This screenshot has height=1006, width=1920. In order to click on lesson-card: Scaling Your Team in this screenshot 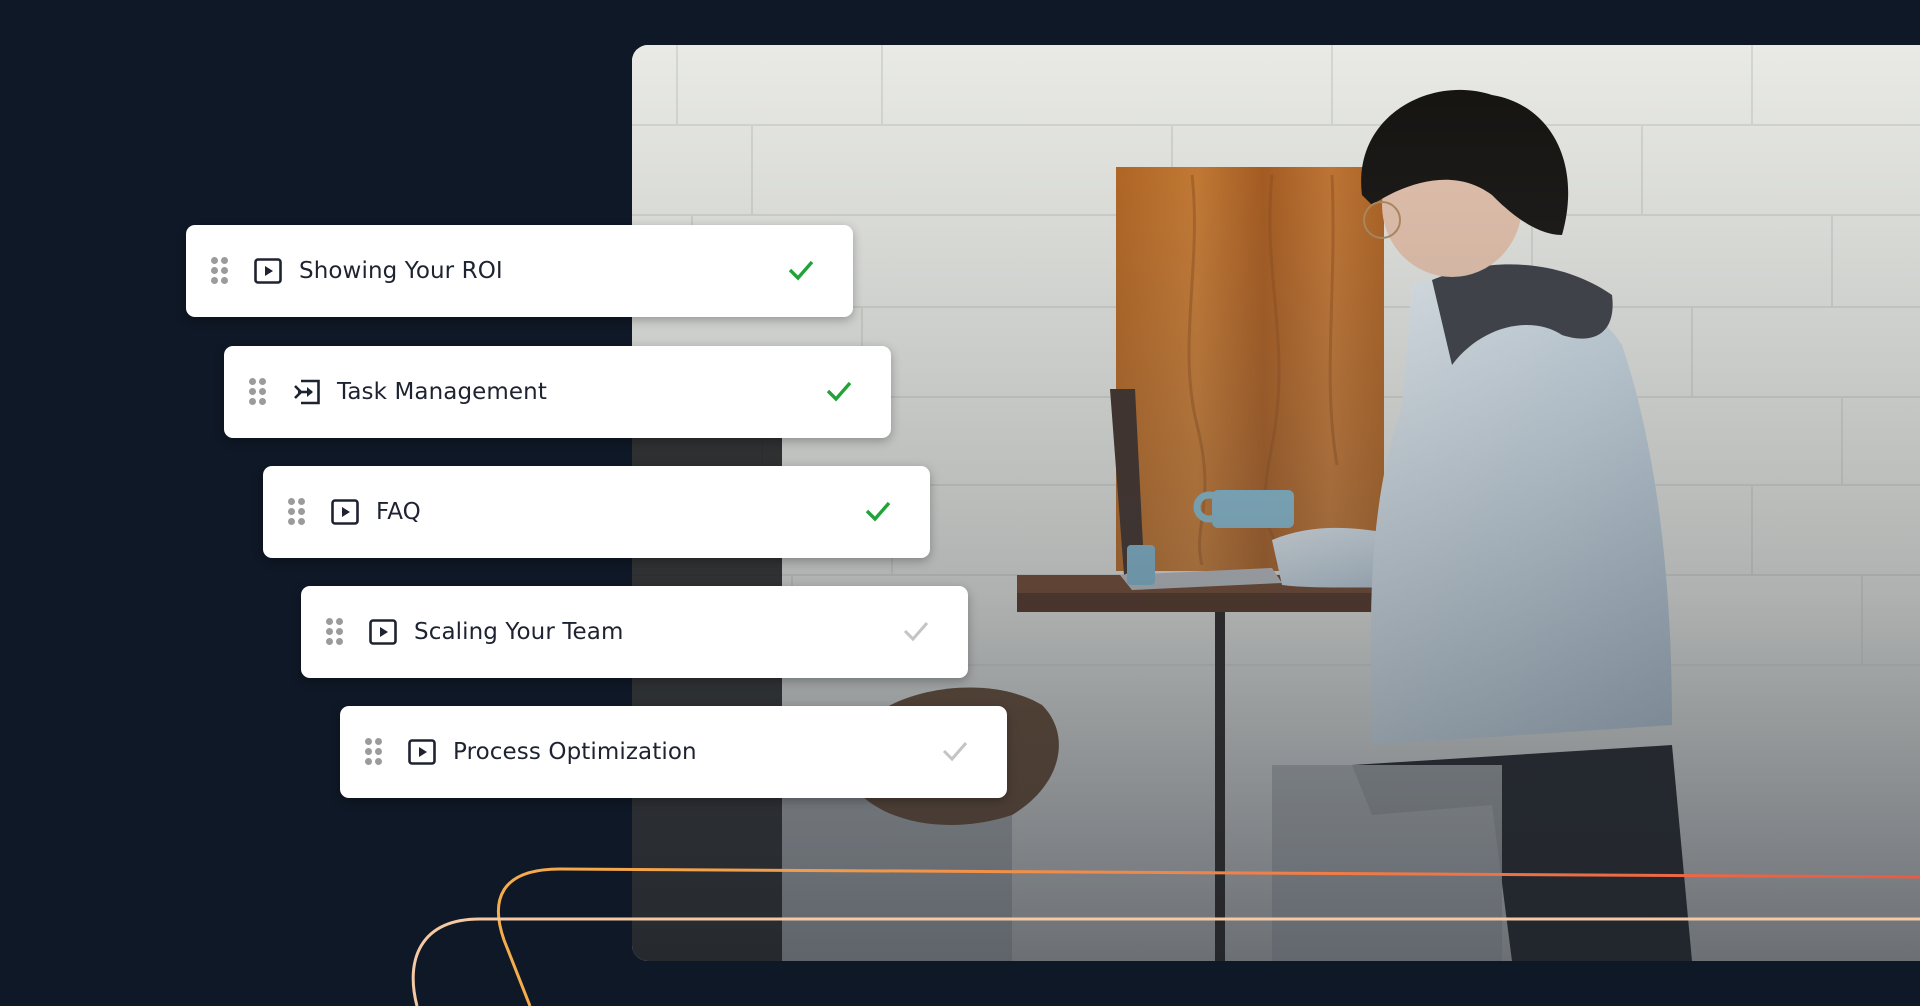, I will do `click(634, 632)`.